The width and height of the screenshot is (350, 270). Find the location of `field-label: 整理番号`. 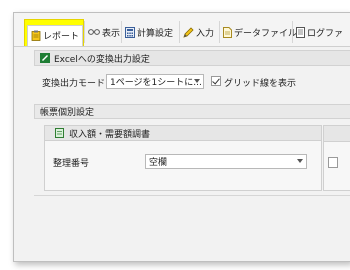

field-label: 整理番号 is located at coordinates (71, 164).